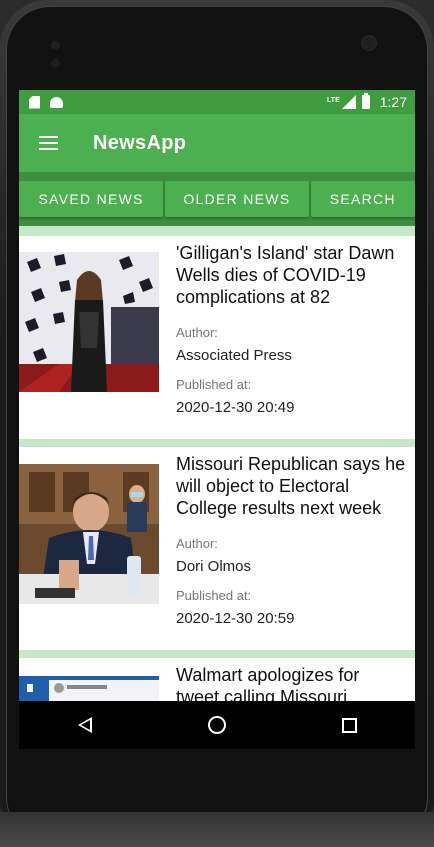  What do you see at coordinates (333, 100) in the screenshot?
I see `network-type: LTE` at bounding box center [333, 100].